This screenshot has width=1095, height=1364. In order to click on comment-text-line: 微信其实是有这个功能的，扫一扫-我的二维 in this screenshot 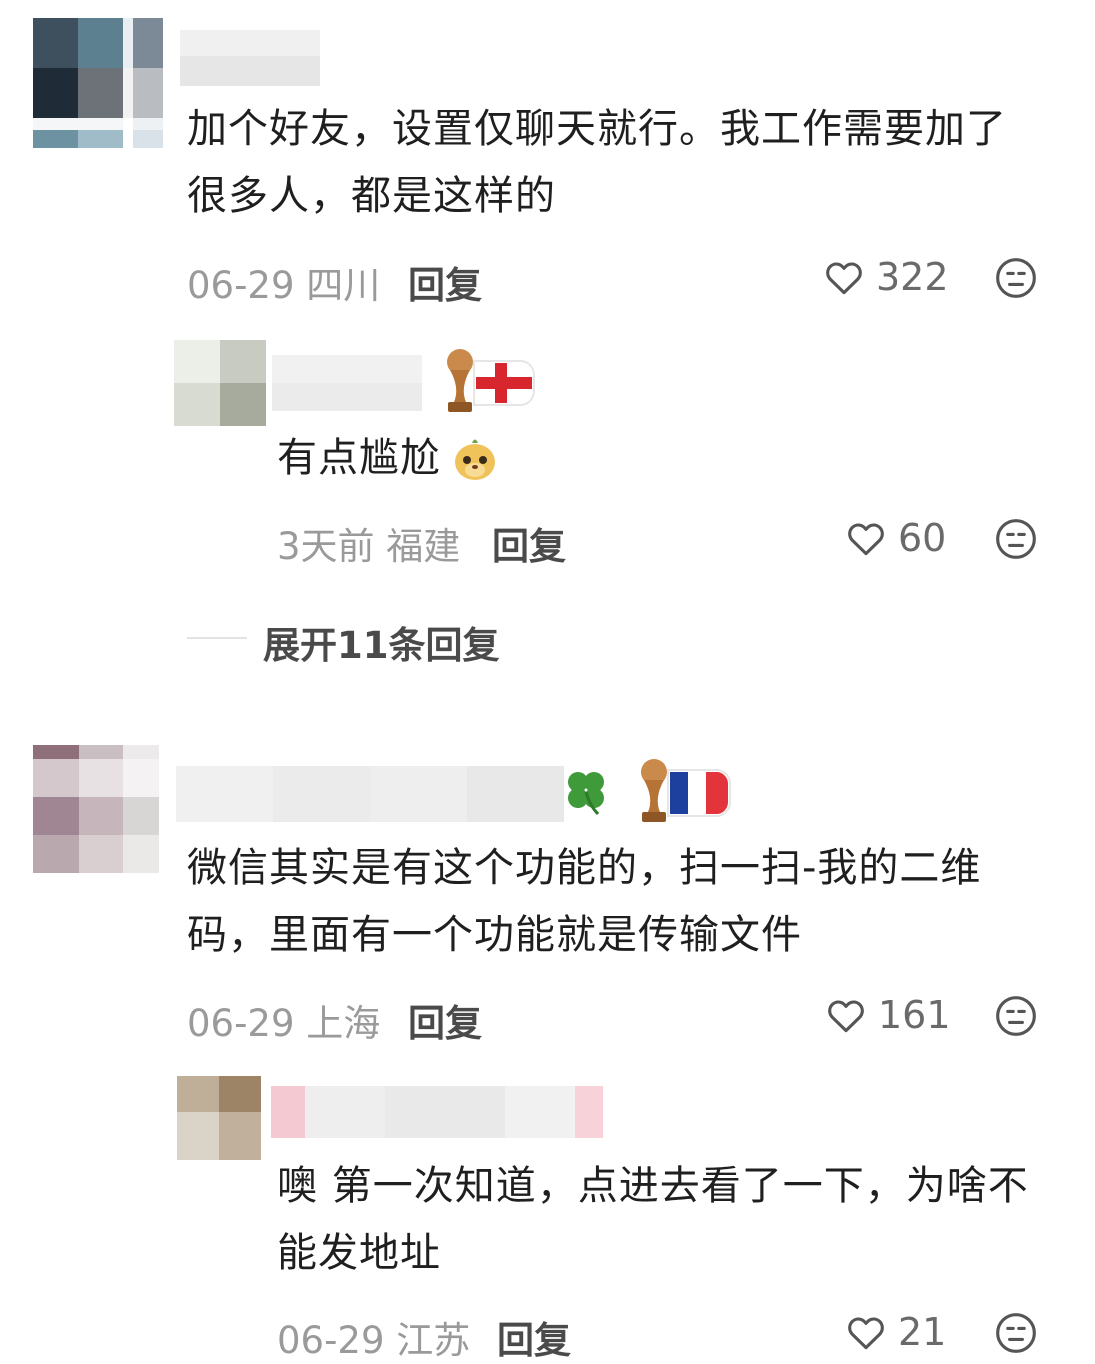, I will do `click(584, 868)`.